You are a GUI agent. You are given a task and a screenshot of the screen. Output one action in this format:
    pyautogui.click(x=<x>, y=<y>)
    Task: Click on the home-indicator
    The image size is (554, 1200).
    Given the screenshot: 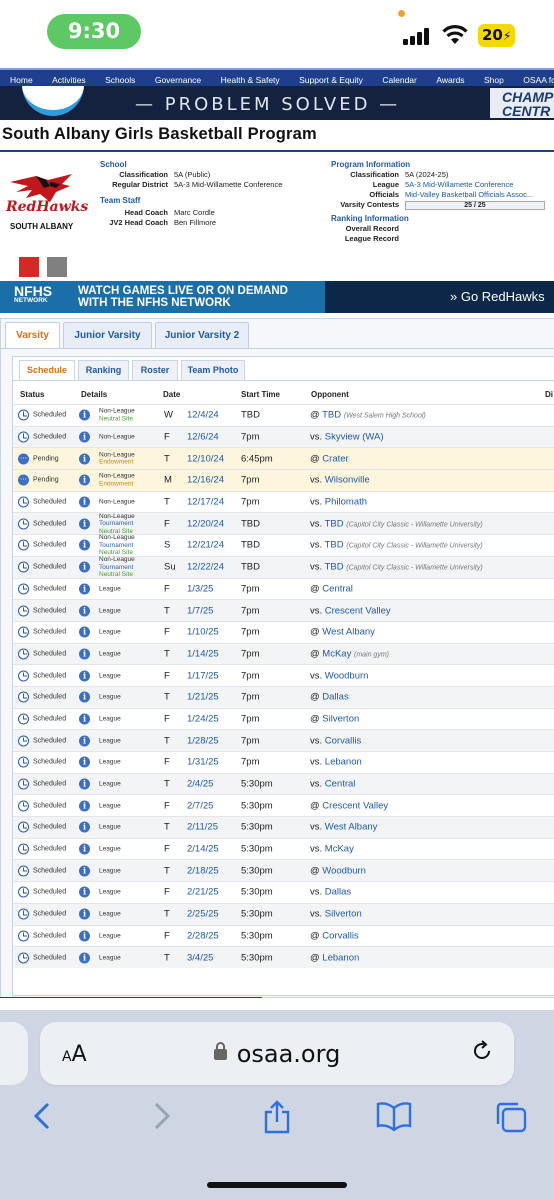 What is the action you would take?
    pyautogui.click(x=277, y=1185)
    